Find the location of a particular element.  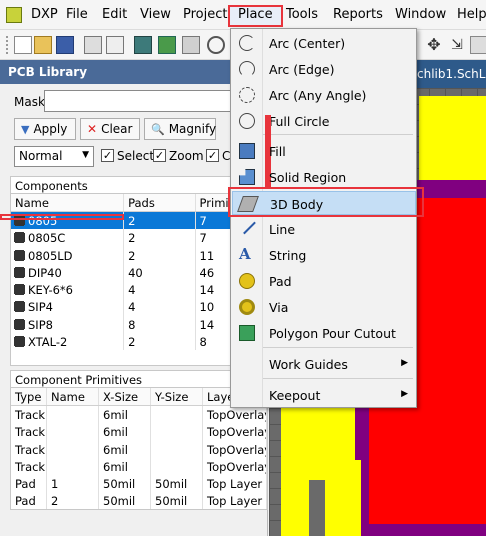

menu-file: File is located at coordinates (77, 14).